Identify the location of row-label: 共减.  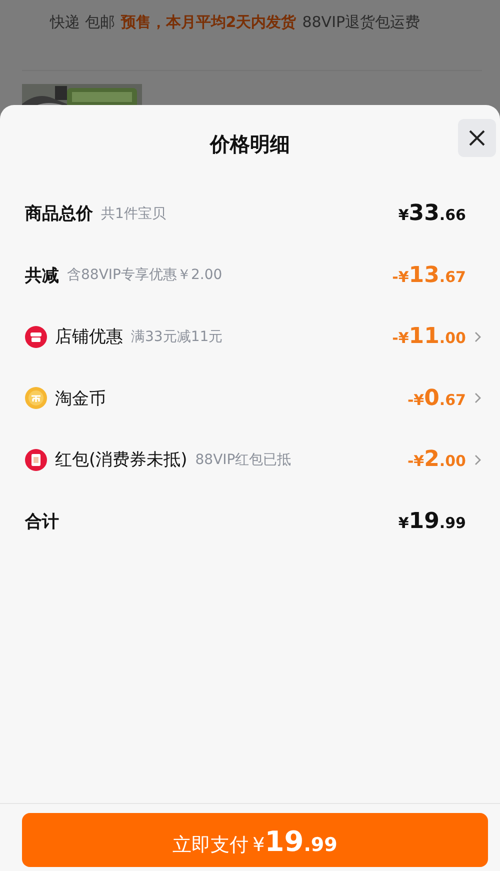
(42, 275).